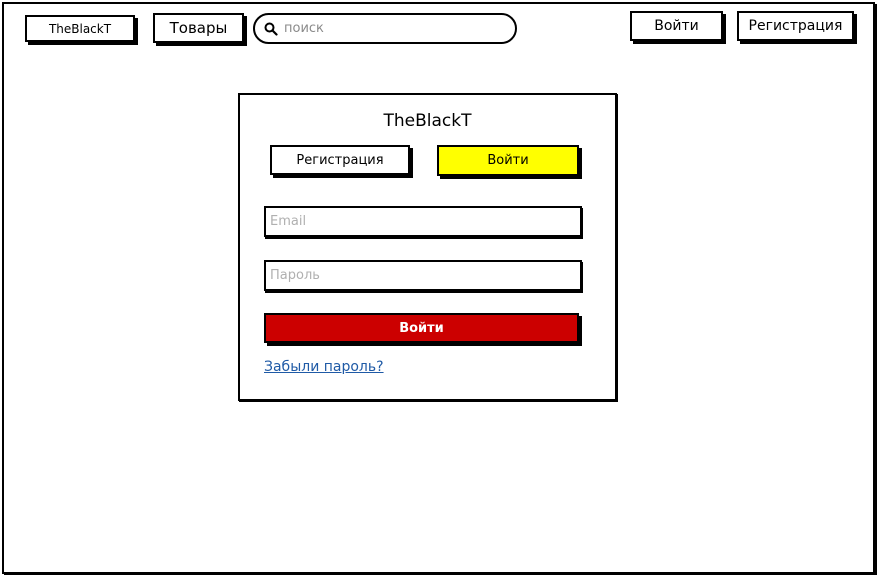 This screenshot has height=575, width=877. Describe the element at coordinates (508, 160) in the screenshot. I see `tab-login: Войти` at that location.